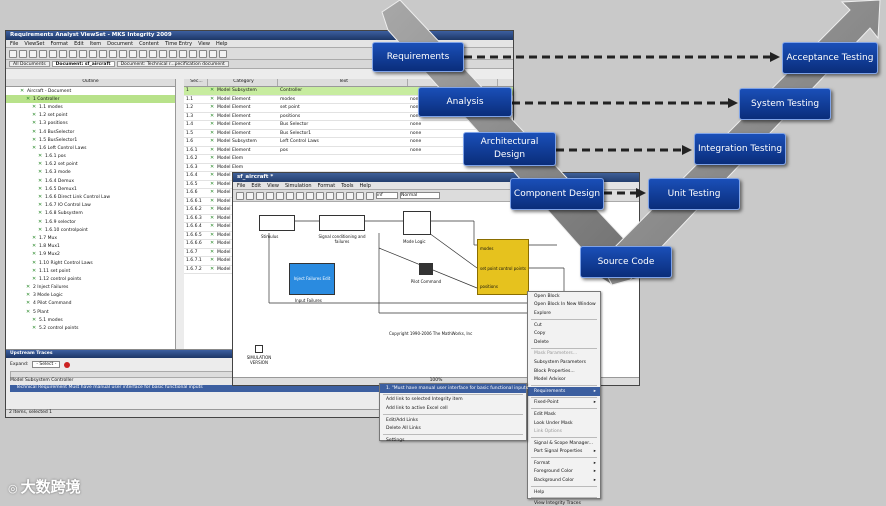 The width and height of the screenshot is (886, 506). What do you see at coordinates (348, 125) in the screenshot?
I see `table-row: 1.4 ✕ Model Element Bus Selector none` at bounding box center [348, 125].